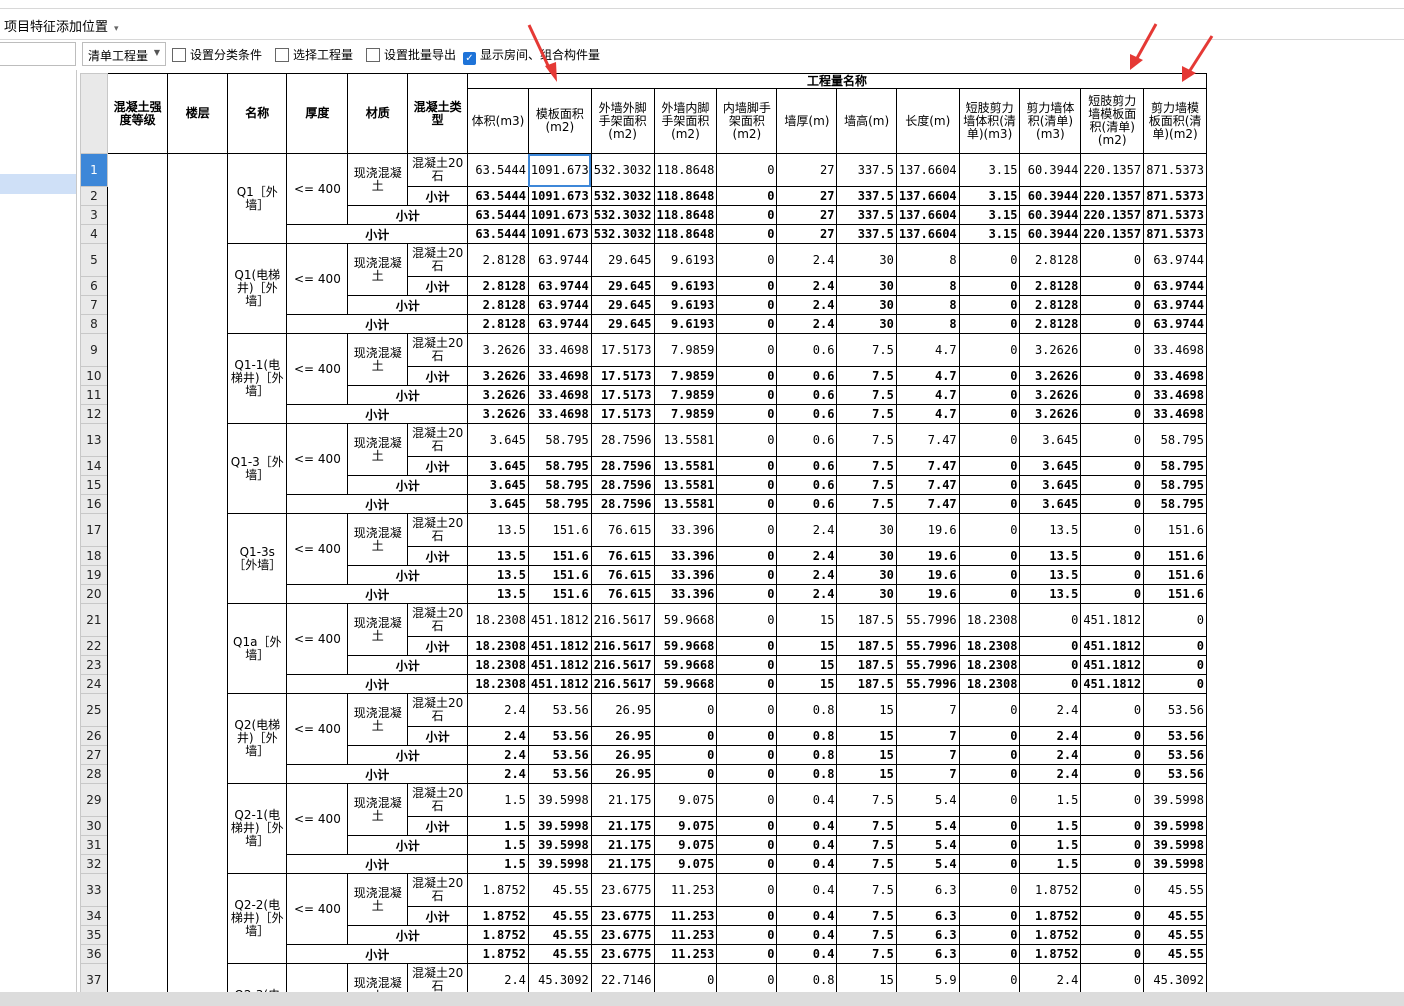 This screenshot has width=1404, height=1006. I want to click on quantity-cell: 871.5373, so click(1175, 196).